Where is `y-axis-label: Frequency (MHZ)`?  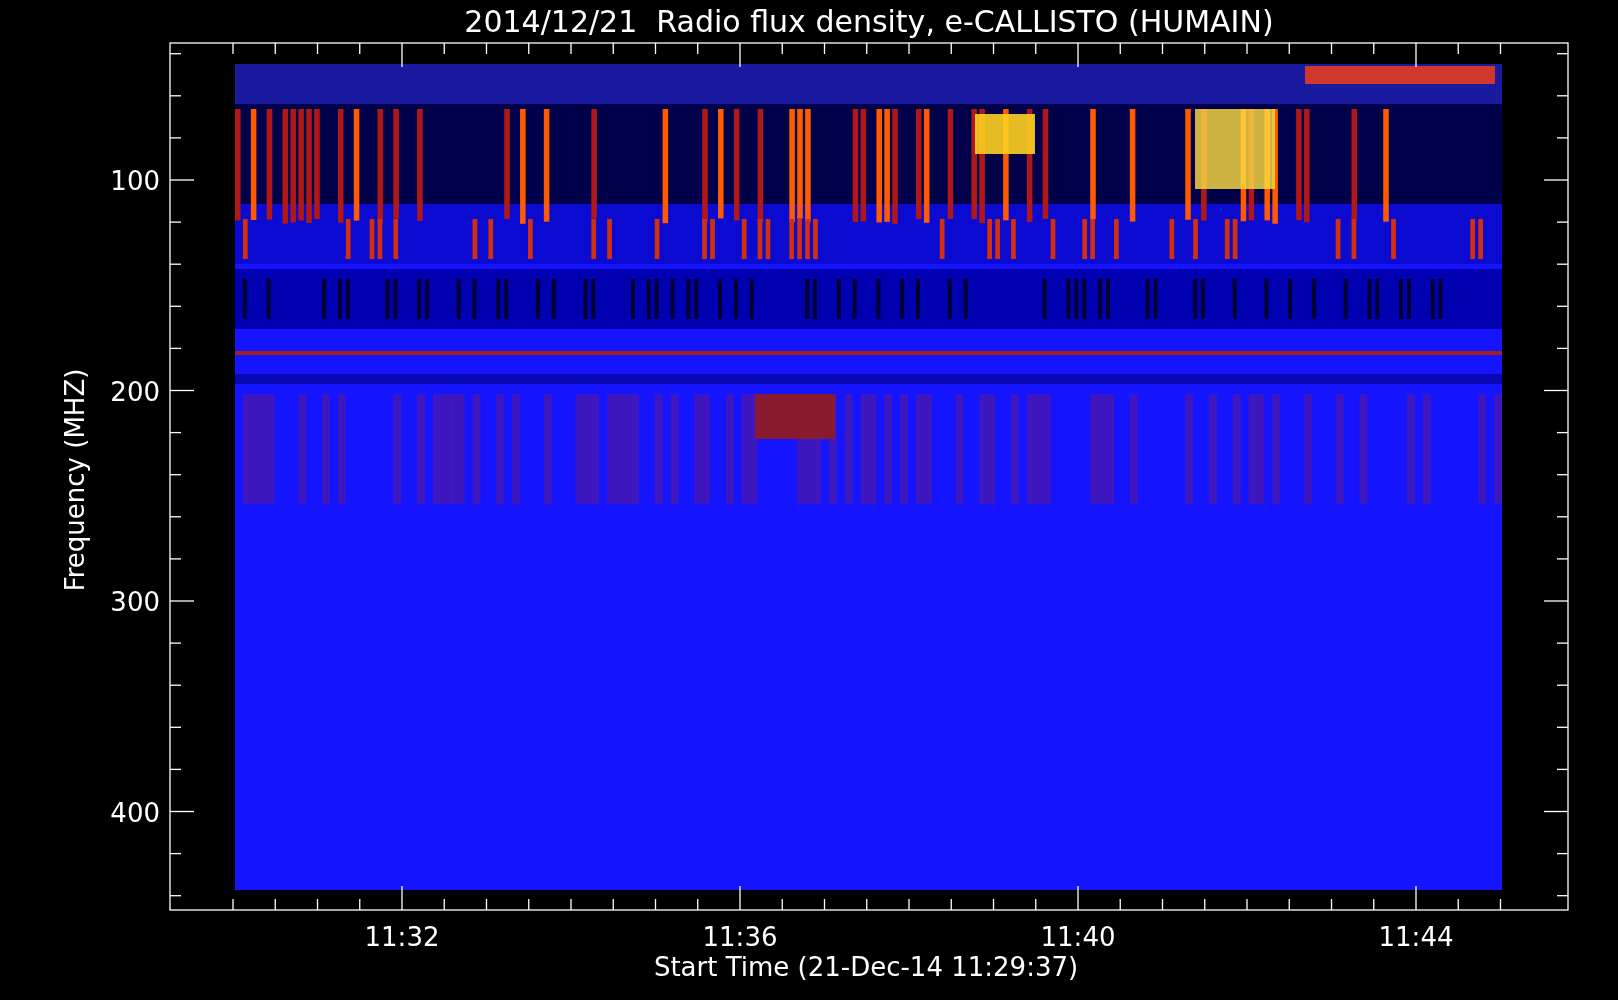 y-axis-label: Frequency (MHZ) is located at coordinates (75, 480).